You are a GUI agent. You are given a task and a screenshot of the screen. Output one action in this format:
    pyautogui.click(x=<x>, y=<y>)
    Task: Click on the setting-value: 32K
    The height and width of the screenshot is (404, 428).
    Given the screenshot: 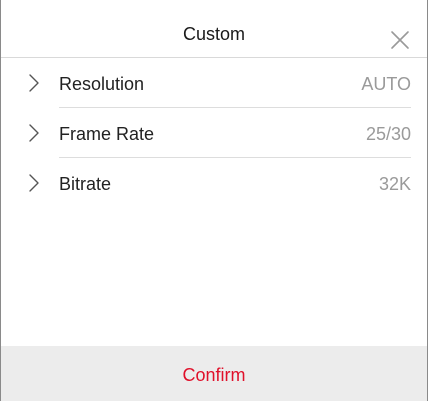 What is the action you would take?
    pyautogui.click(x=394, y=184)
    